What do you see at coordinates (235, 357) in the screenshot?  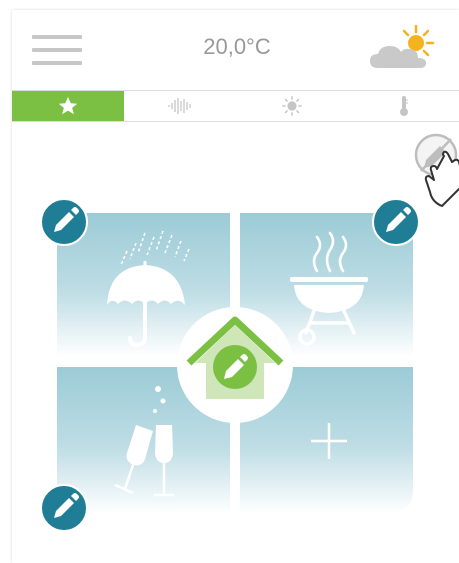 I see `house-icon` at bounding box center [235, 357].